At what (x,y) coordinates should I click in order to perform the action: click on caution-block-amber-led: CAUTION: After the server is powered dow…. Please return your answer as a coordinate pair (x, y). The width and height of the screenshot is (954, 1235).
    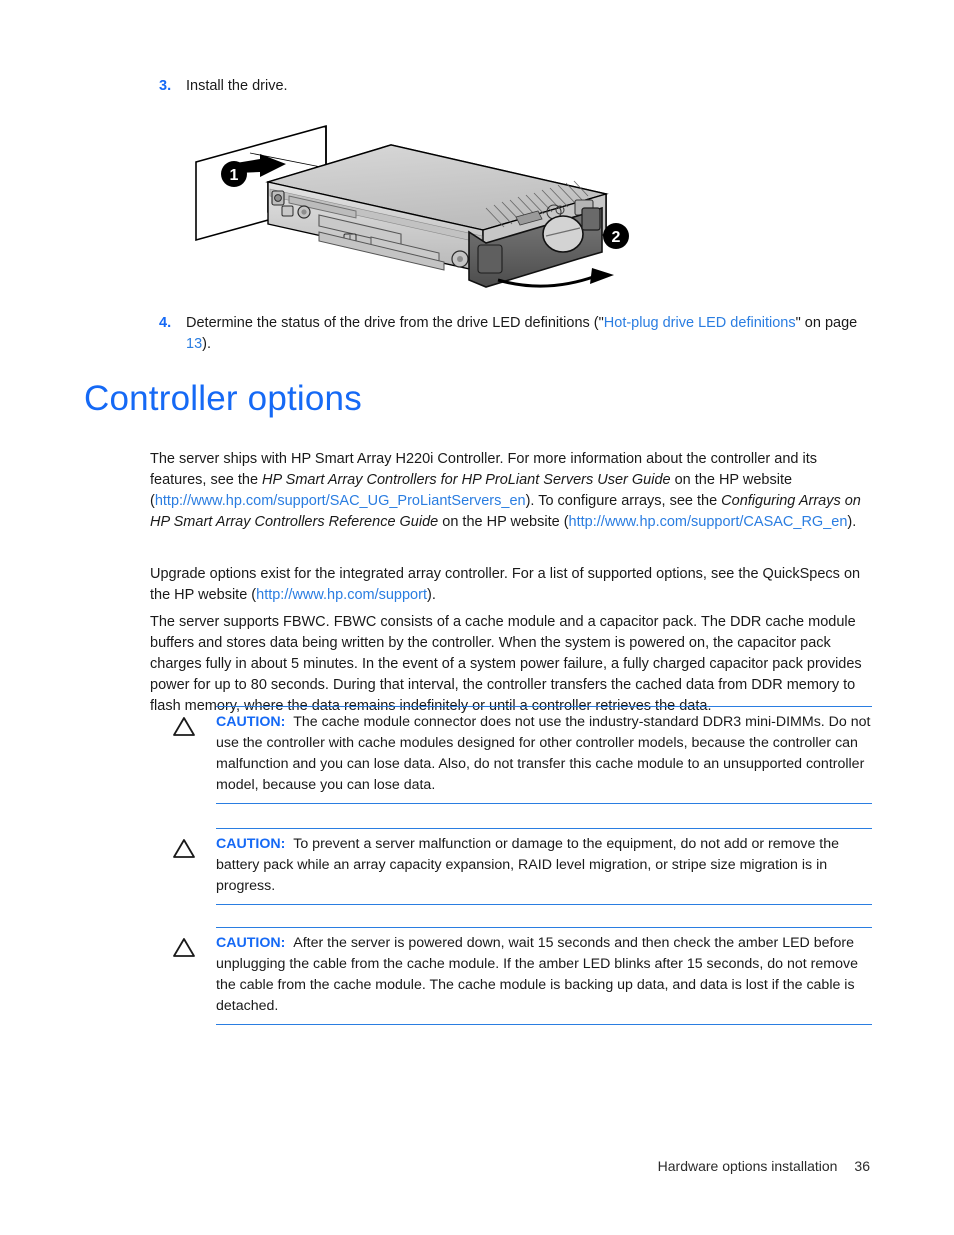
    Looking at the image, I should click on (522, 976).